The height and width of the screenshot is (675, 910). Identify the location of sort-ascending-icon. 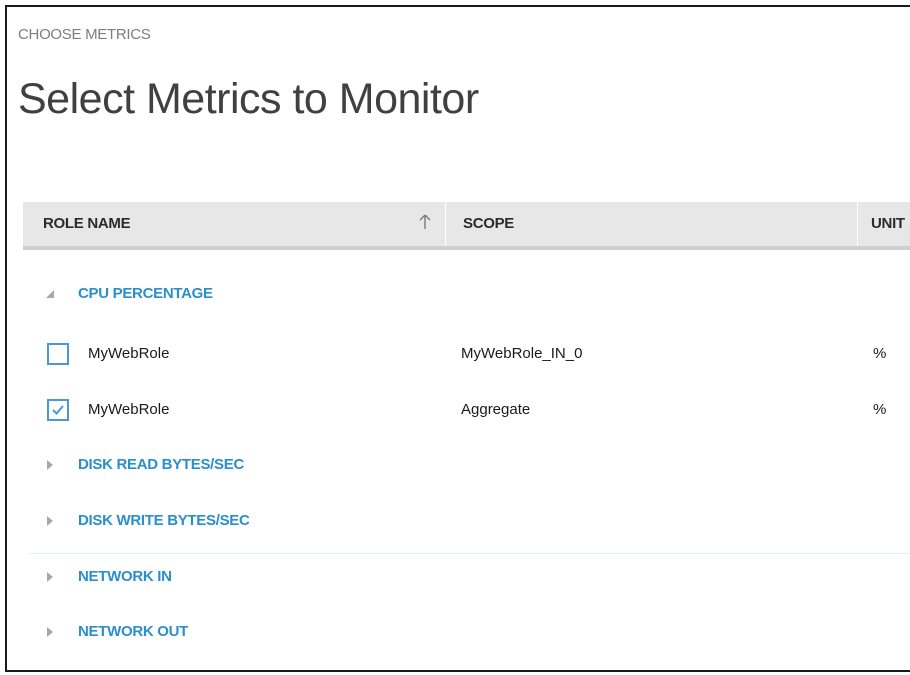
(425, 224).